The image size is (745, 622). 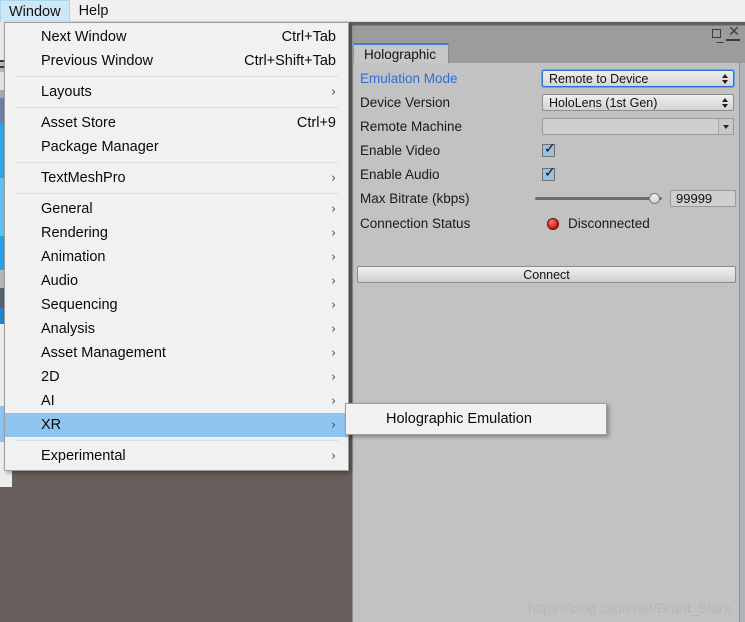 What do you see at coordinates (411, 126) in the screenshot?
I see `label-remote-machine: Remote Machine` at bounding box center [411, 126].